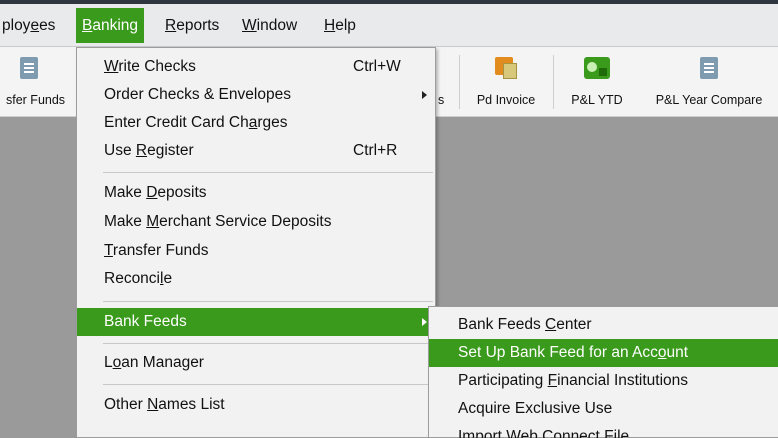 This screenshot has width=778, height=438. Describe the element at coordinates (377, 66) in the screenshot. I see `shortcut-label: Ctrl+W` at that location.